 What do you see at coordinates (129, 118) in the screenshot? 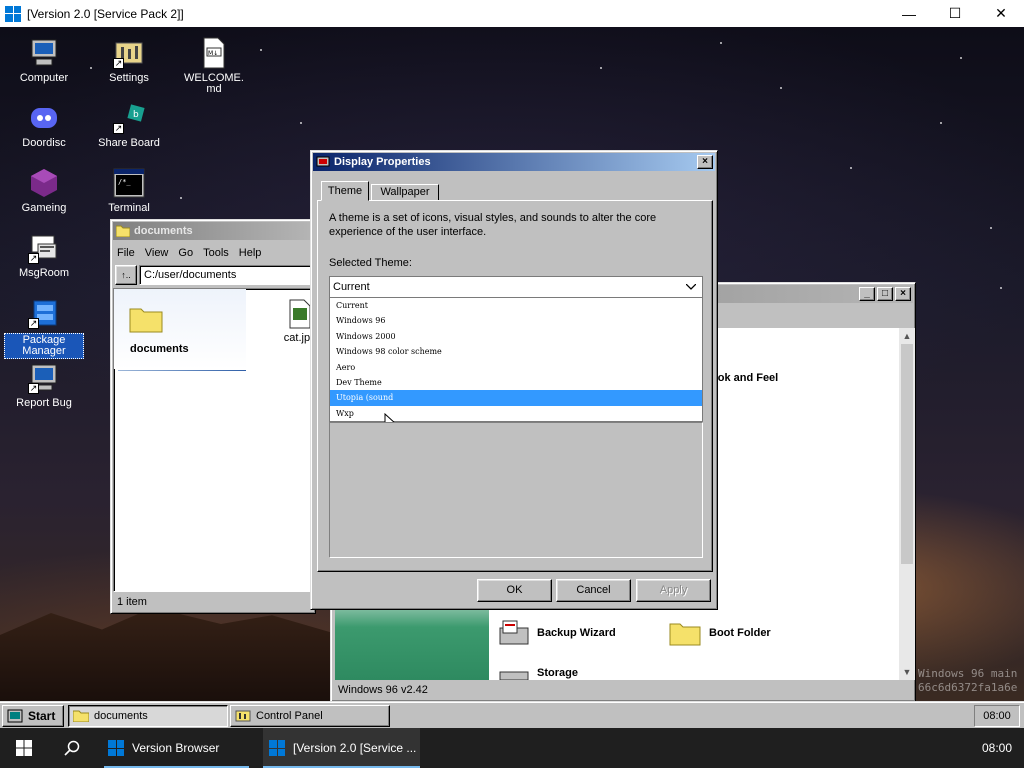
I see `share-board-icon: b ↗` at bounding box center [129, 118].